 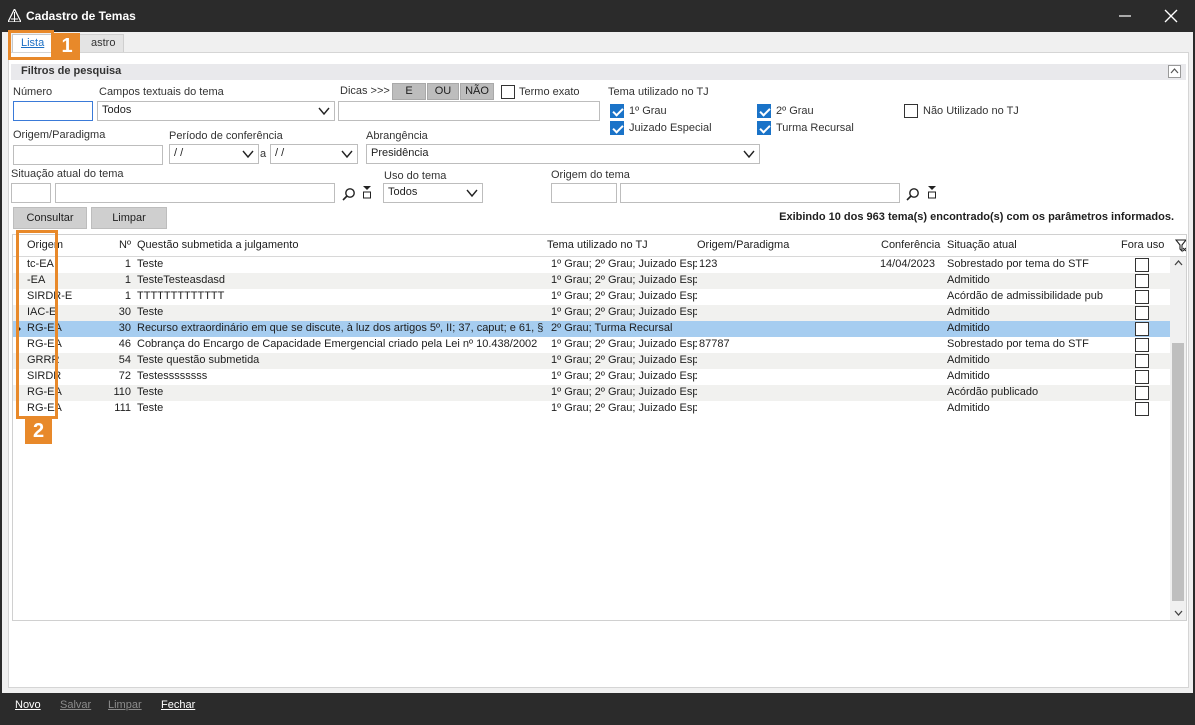 I want to click on cell-numero: 72, so click(x=124, y=376).